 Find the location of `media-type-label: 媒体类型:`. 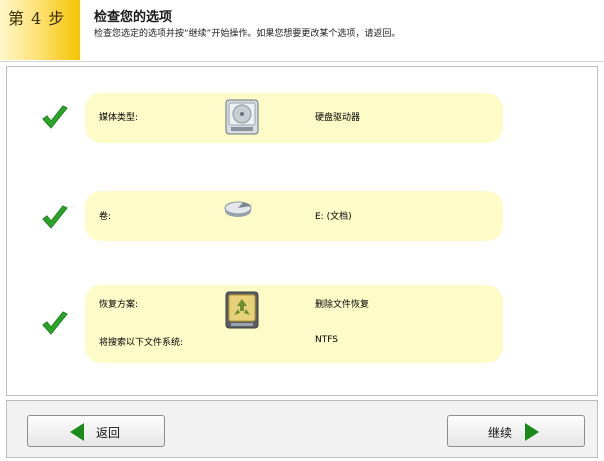

media-type-label: 媒体类型: is located at coordinates (119, 118).